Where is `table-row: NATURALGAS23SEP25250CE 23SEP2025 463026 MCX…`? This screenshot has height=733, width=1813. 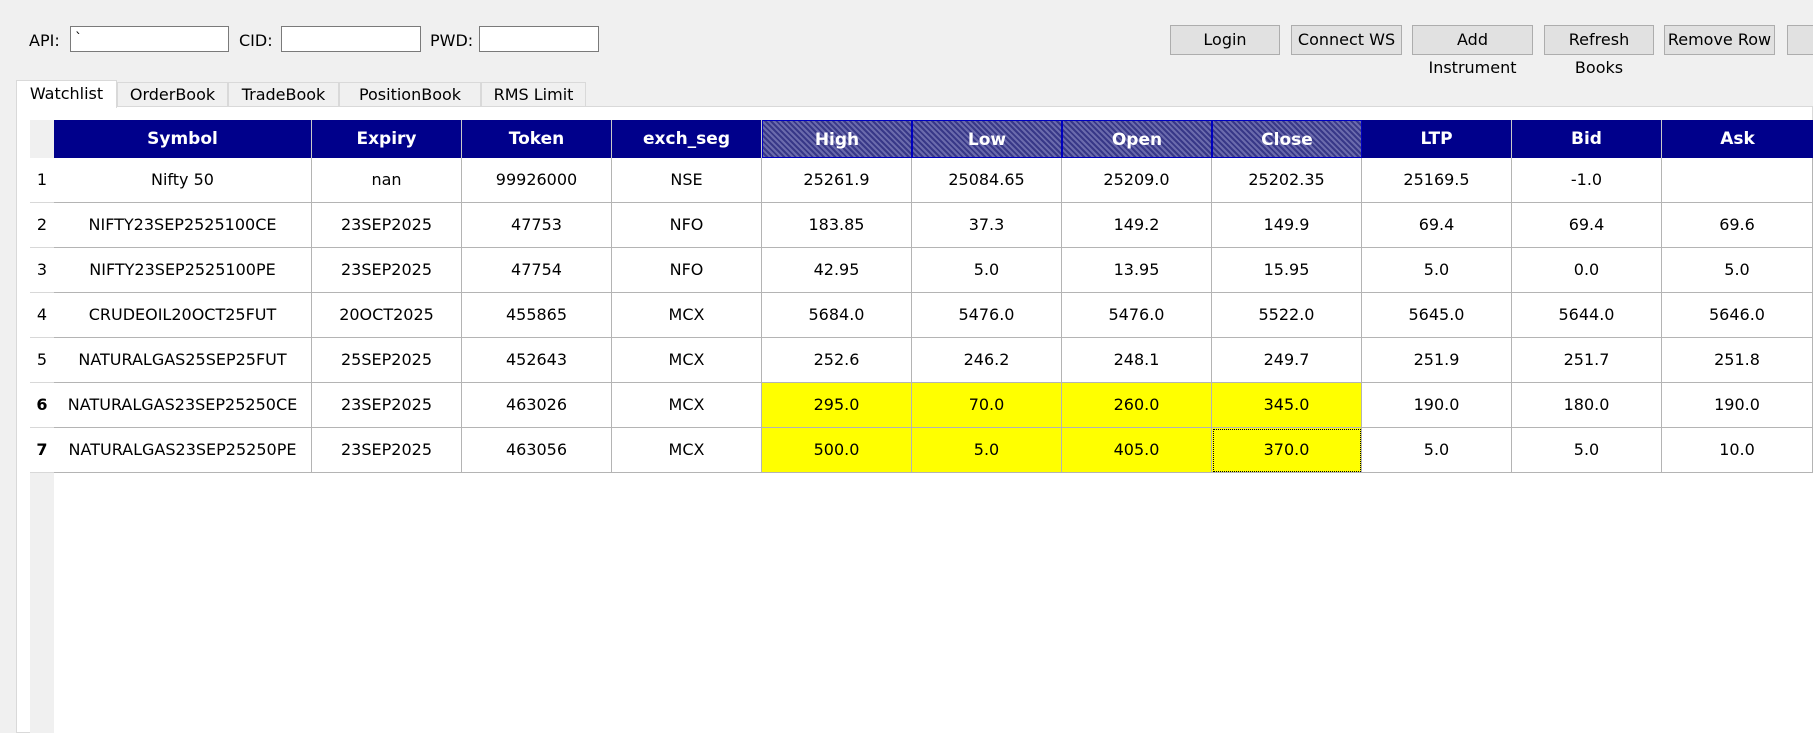
table-row: NATURALGAS23SEP25250CE 23SEP2025 463026 MCX… is located at coordinates (933, 405).